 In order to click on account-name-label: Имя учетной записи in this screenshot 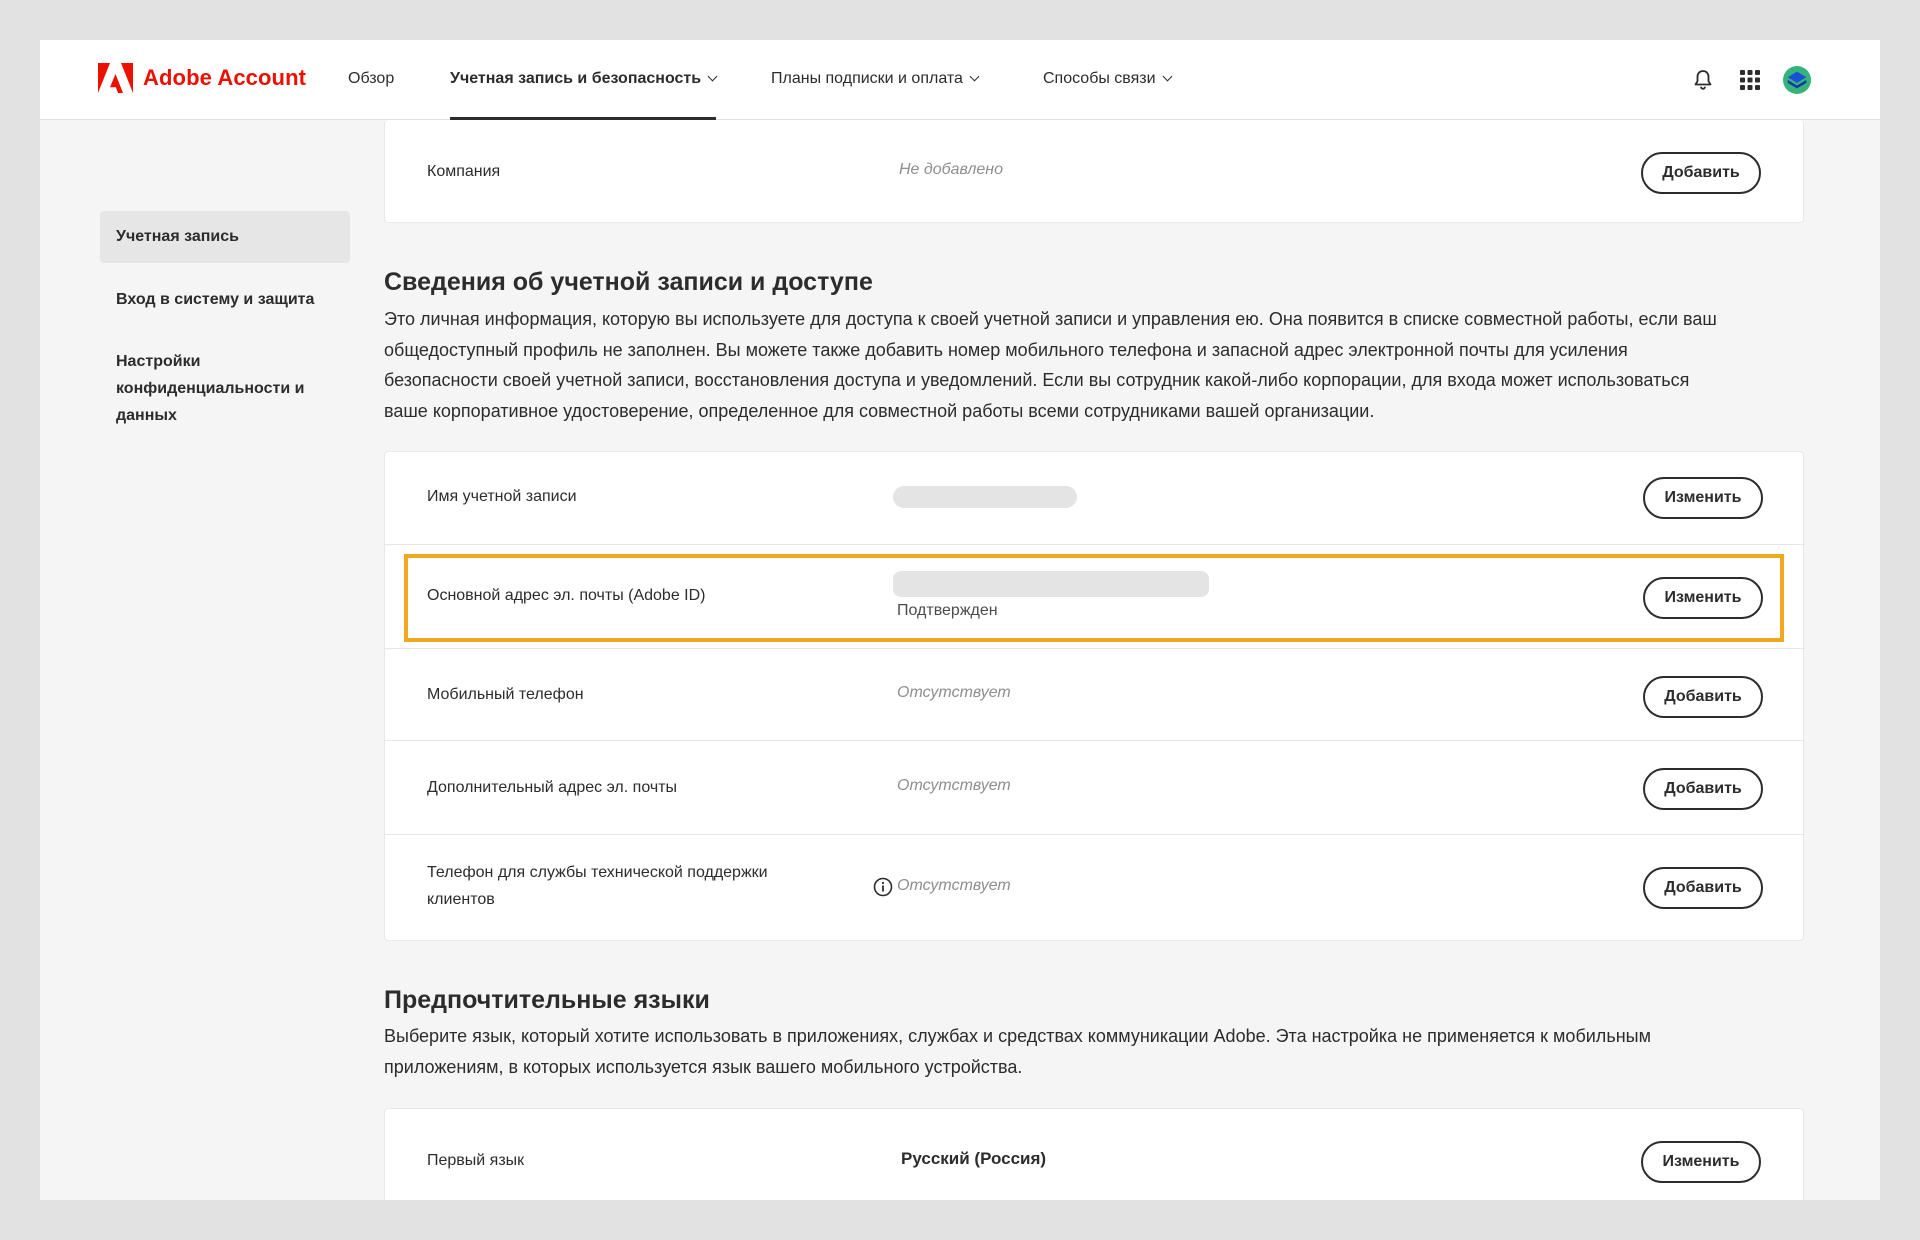, I will do `click(502, 496)`.